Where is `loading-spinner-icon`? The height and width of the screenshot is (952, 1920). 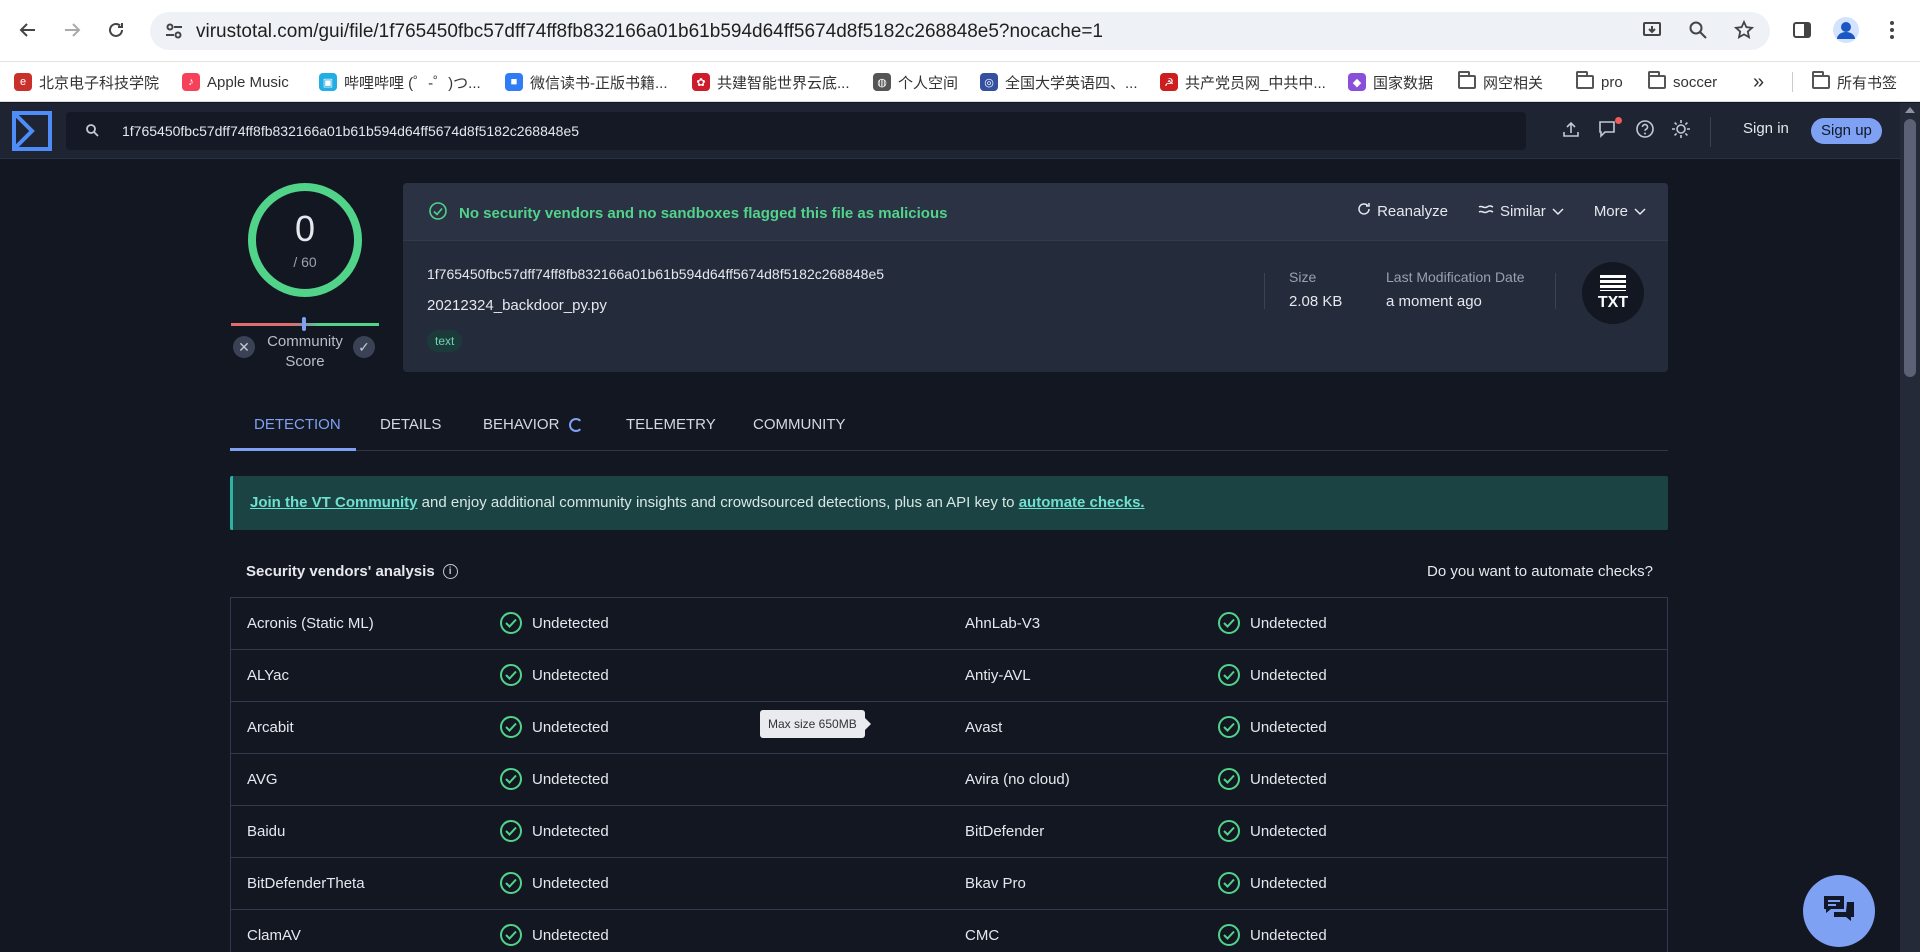 loading-spinner-icon is located at coordinates (576, 424).